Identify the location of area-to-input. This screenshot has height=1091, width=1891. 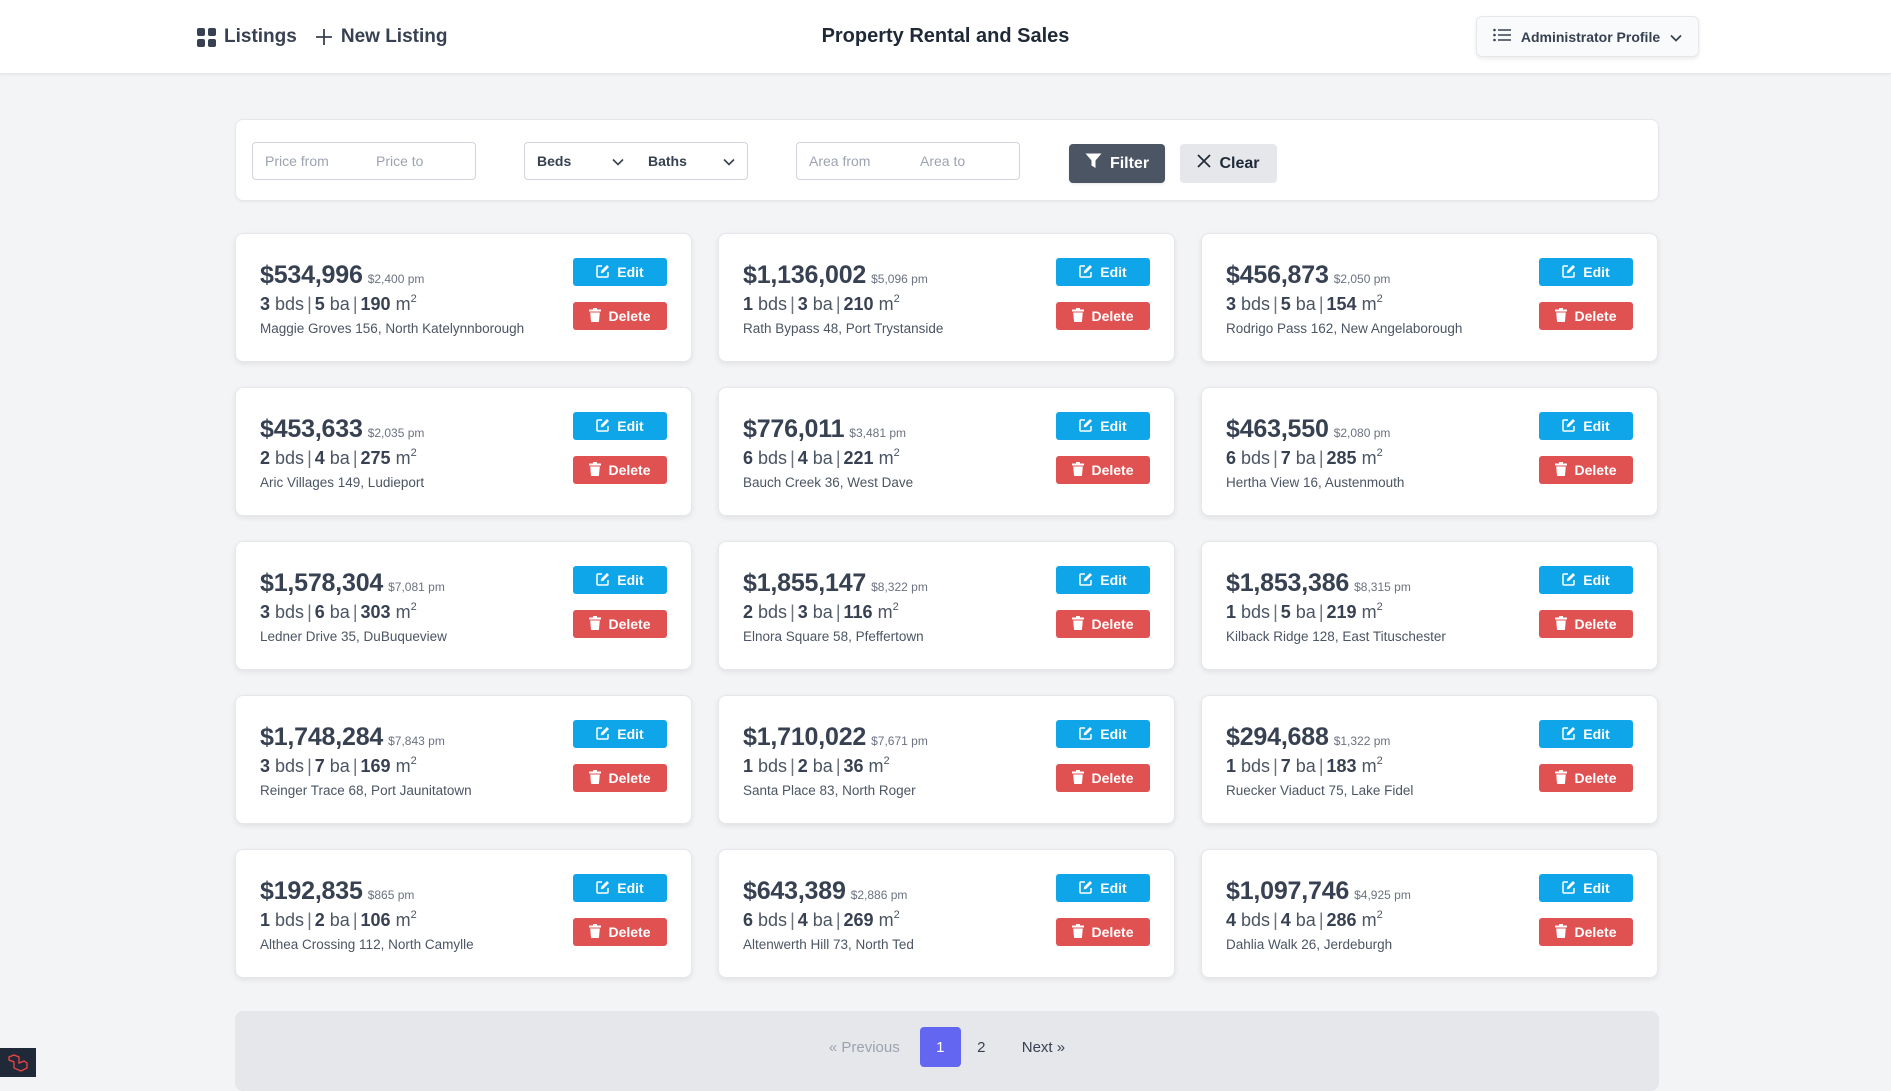
(963, 161).